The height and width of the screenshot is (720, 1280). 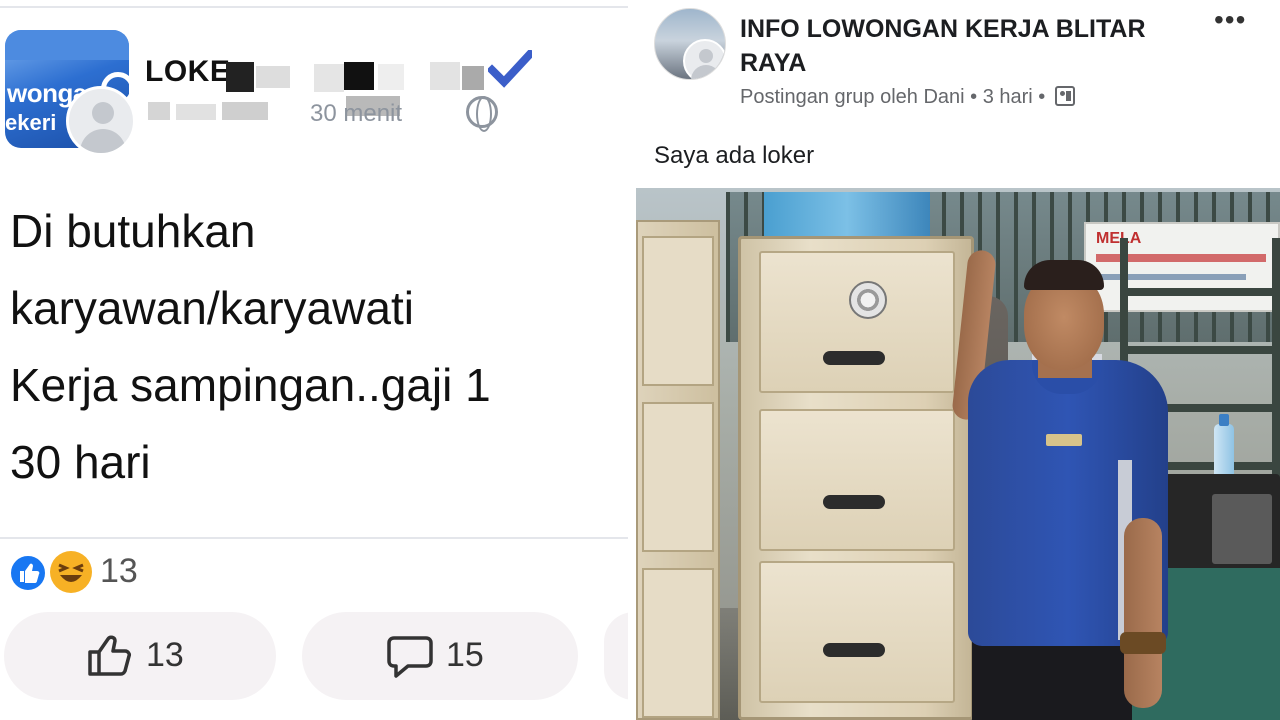 What do you see at coordinates (482, 114) in the screenshot?
I see `globe-icon` at bounding box center [482, 114].